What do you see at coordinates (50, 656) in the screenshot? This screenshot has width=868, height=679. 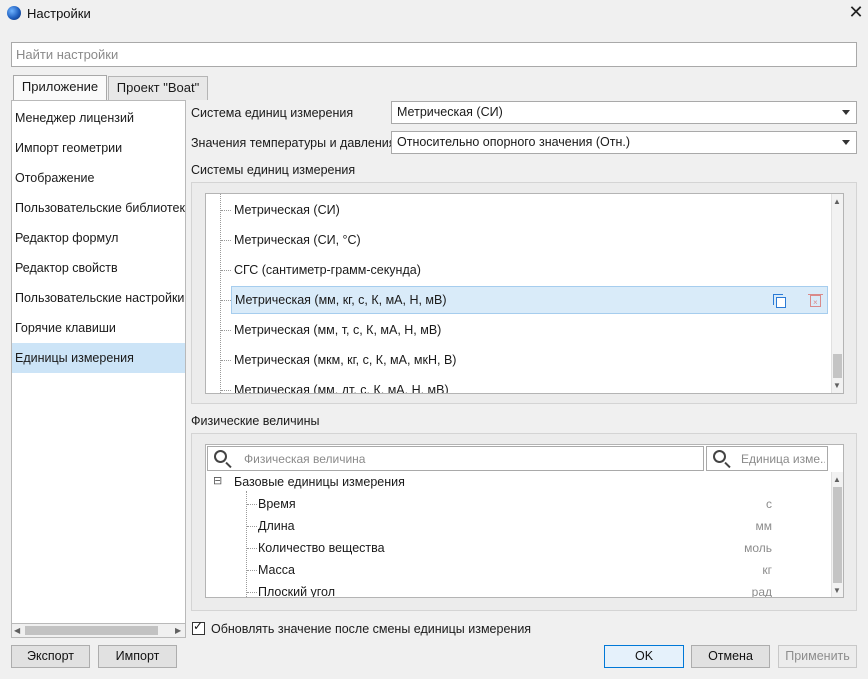 I see `export-button: Экспорт` at bounding box center [50, 656].